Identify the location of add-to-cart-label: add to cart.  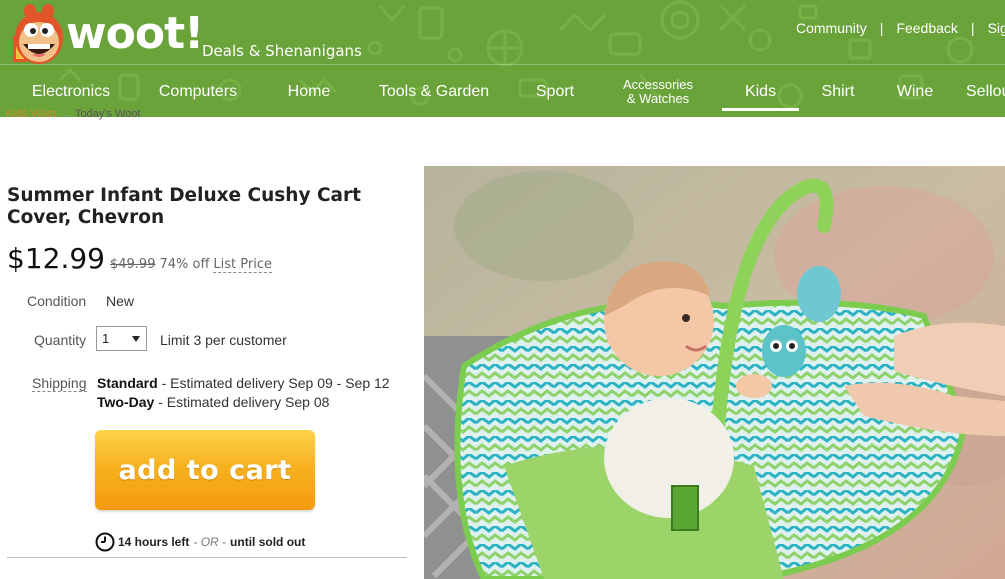
(205, 470).